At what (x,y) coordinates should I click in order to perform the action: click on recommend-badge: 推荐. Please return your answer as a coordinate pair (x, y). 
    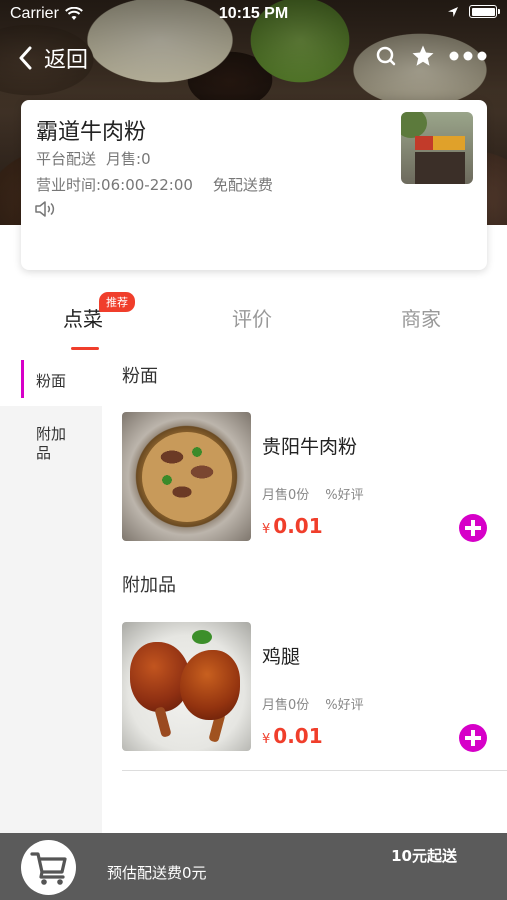
    Looking at the image, I should click on (117, 302).